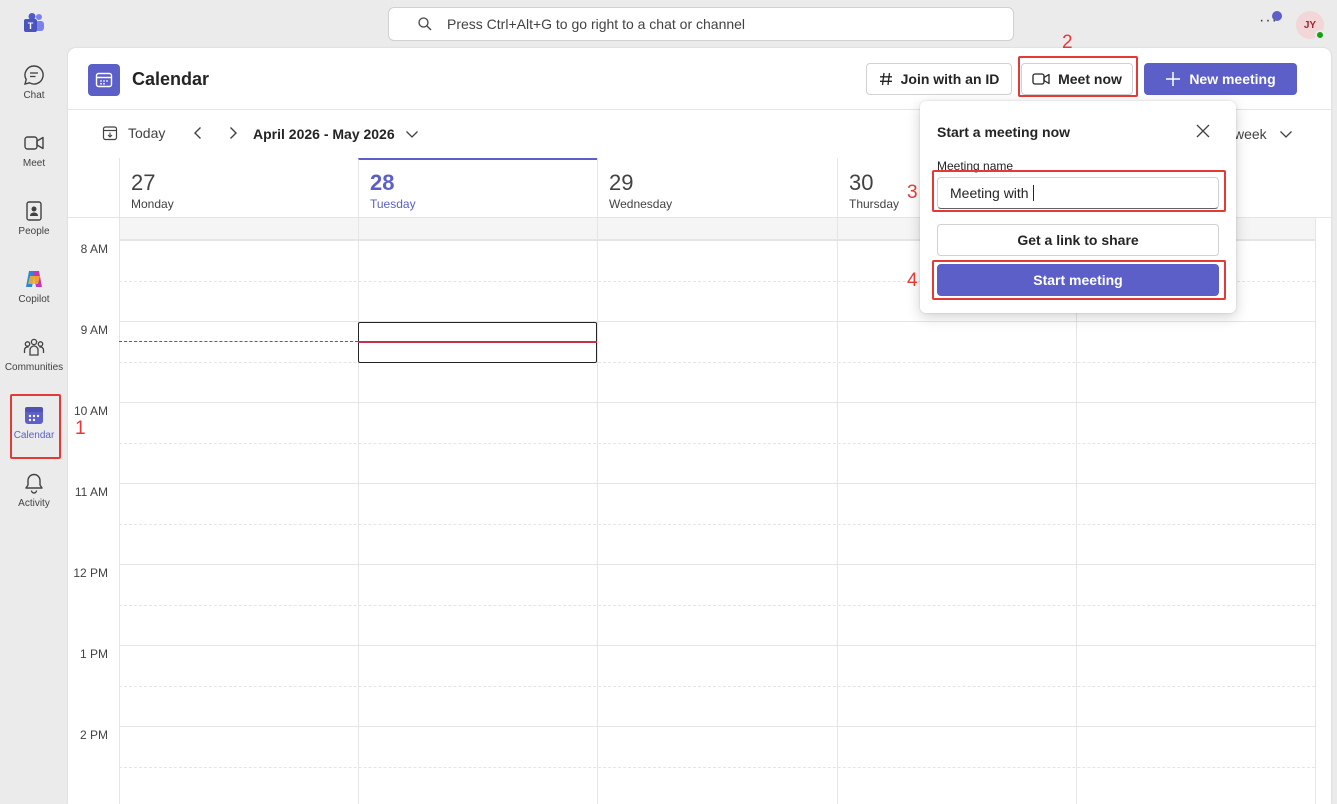 The image size is (1337, 804). I want to click on date-range-picker: April 2026 - May 2026, so click(336, 134).